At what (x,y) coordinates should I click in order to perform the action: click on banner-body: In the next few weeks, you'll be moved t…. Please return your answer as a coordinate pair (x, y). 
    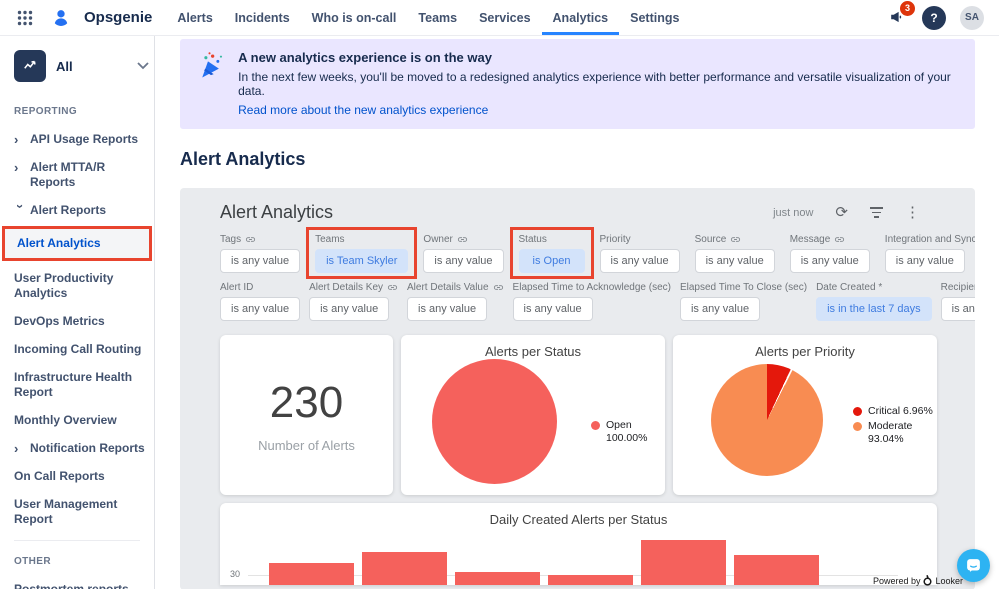
    Looking at the image, I should click on (594, 84).